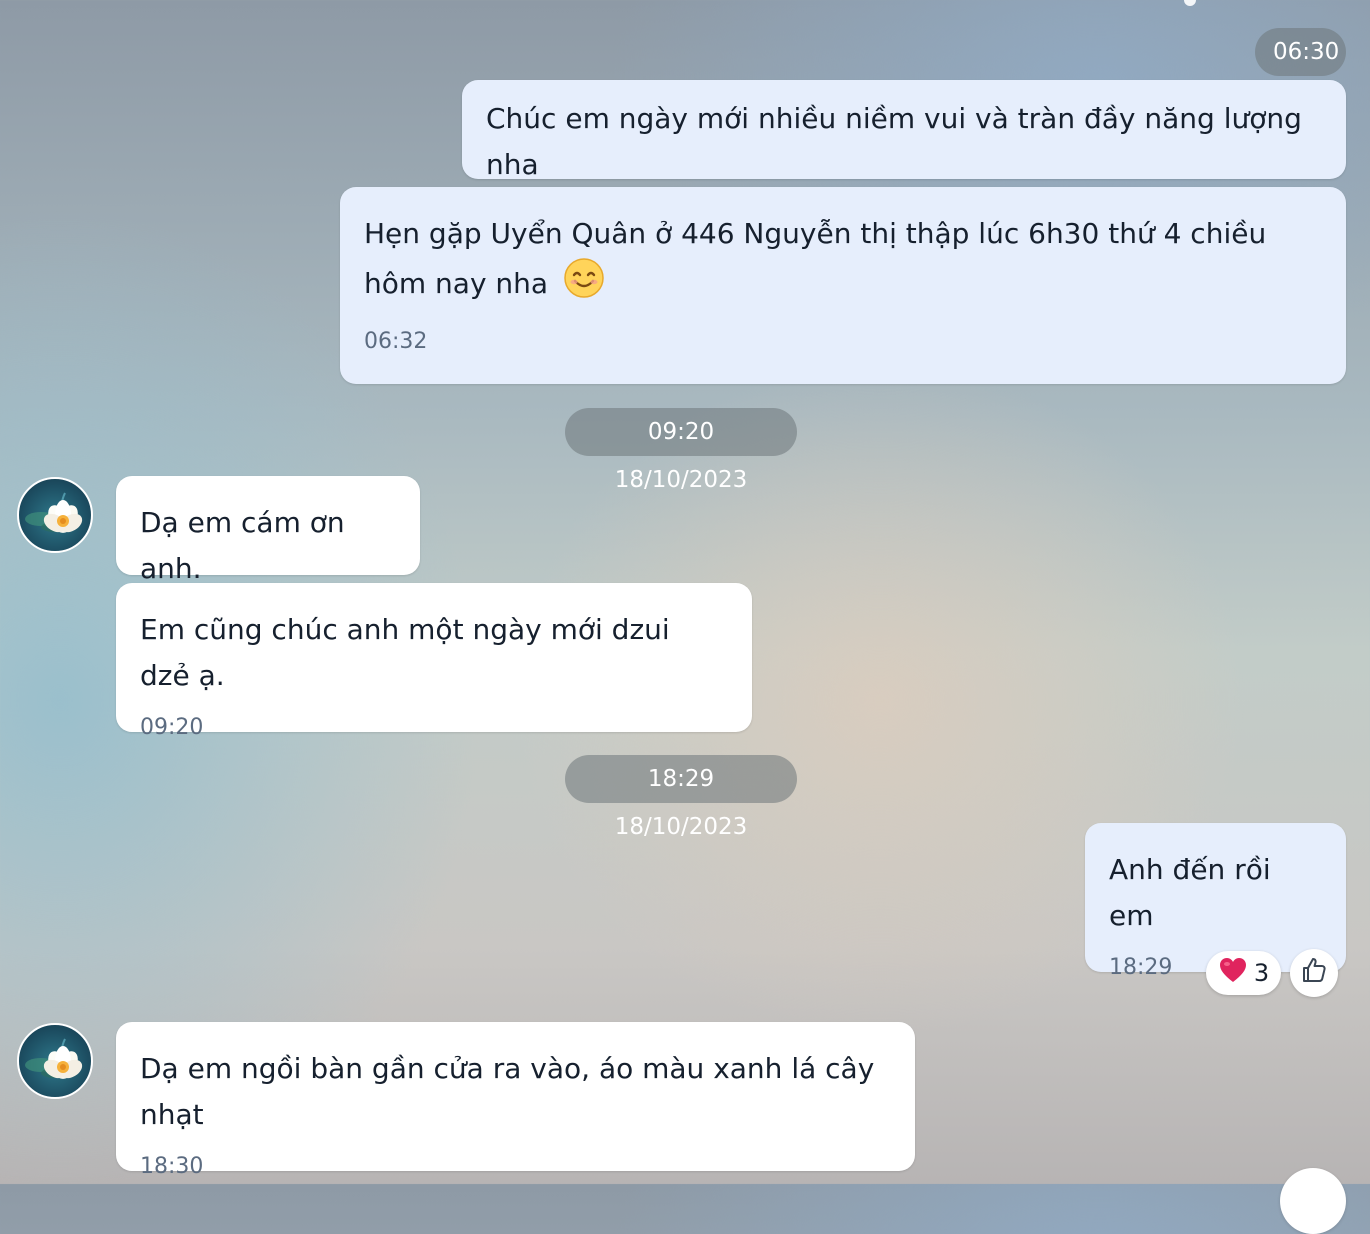 Image resolution: width=1370 pixels, height=1234 pixels. I want to click on message-time: 09:20, so click(172, 727).